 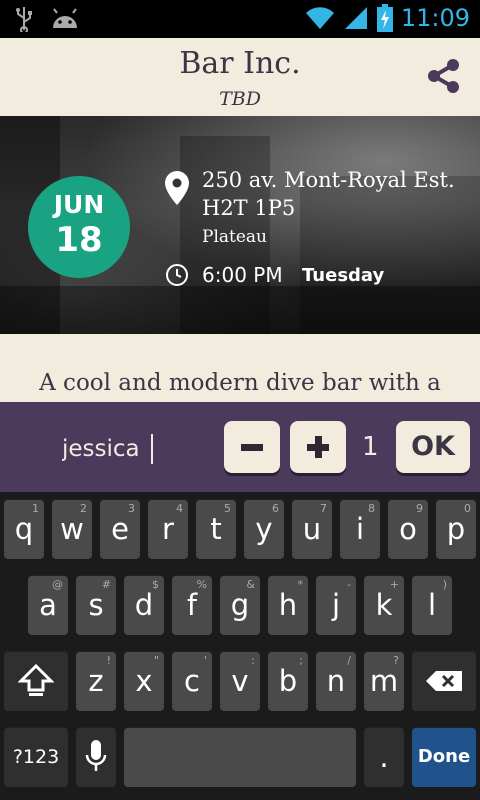 I want to click on usb-icon, so click(x=24, y=19).